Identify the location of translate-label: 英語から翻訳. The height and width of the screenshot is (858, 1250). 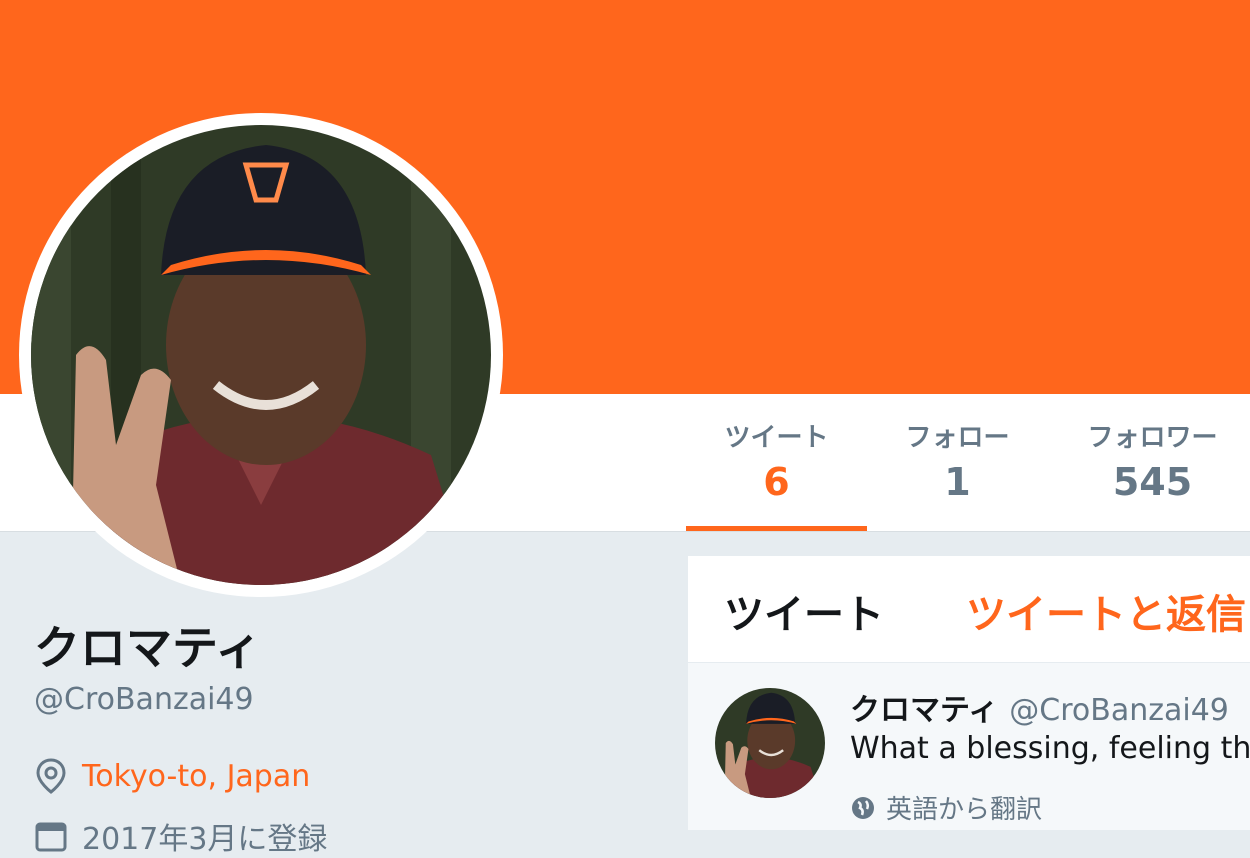
(964, 810).